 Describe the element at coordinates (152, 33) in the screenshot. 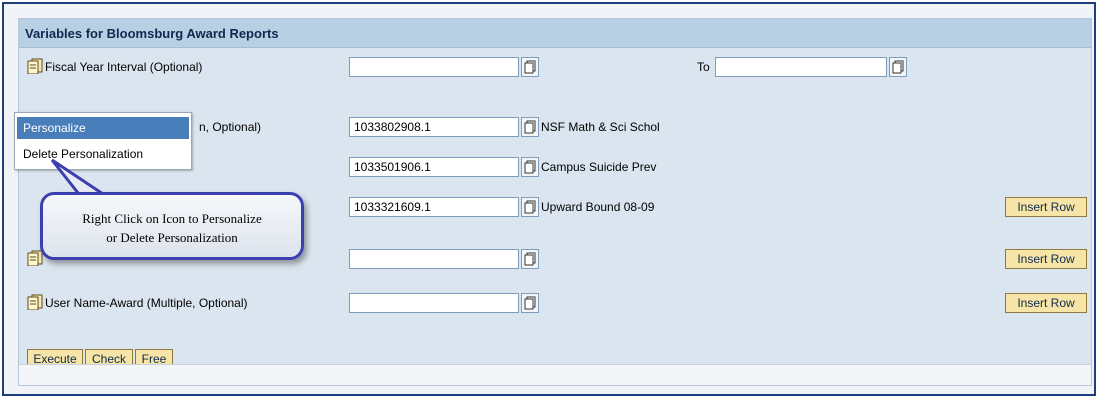

I see `page-title: Variables for Bloomsburg Award Reports` at that location.